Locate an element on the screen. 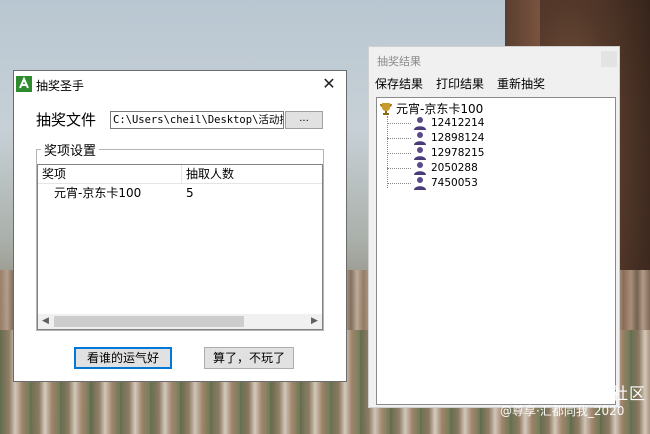  prize-name: 元宵-京东卡100 is located at coordinates (98, 193).